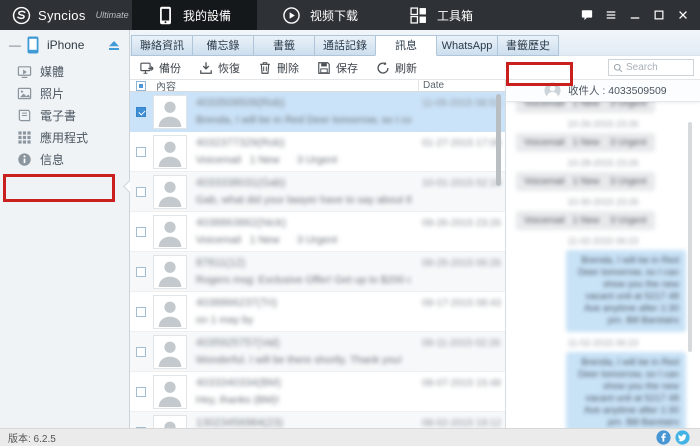 Image resolution: width=700 pixels, height=446 pixels. Describe the element at coordinates (337, 68) in the screenshot. I see `save-button: 保存` at that location.